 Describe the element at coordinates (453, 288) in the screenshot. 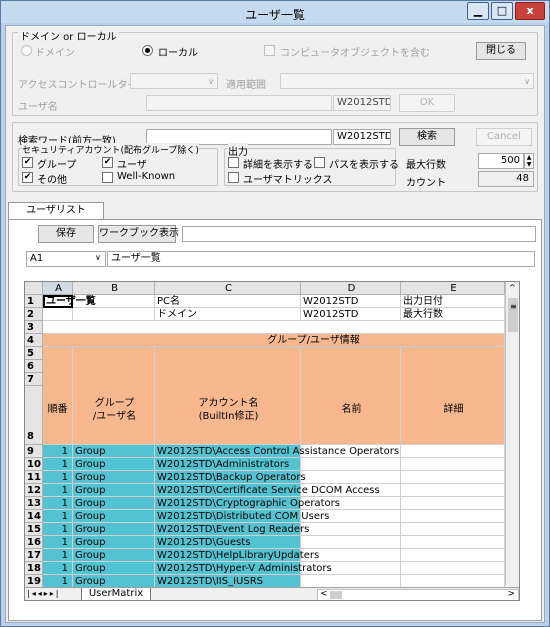

I see `col-header-e: E` at that location.